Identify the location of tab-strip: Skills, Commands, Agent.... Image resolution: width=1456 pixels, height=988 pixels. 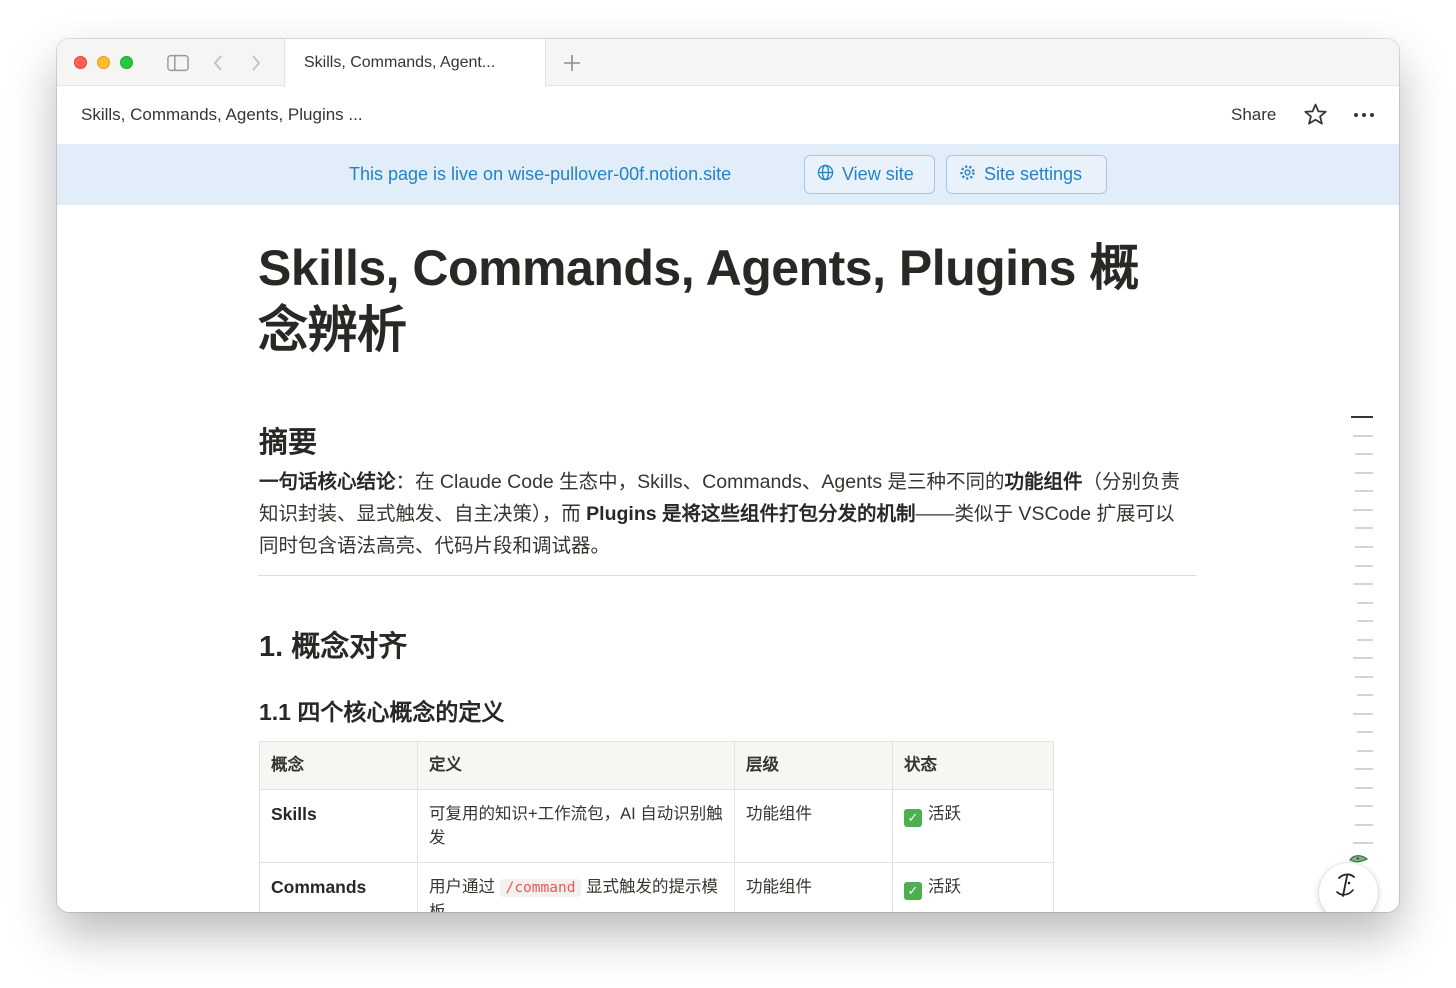
(728, 63).